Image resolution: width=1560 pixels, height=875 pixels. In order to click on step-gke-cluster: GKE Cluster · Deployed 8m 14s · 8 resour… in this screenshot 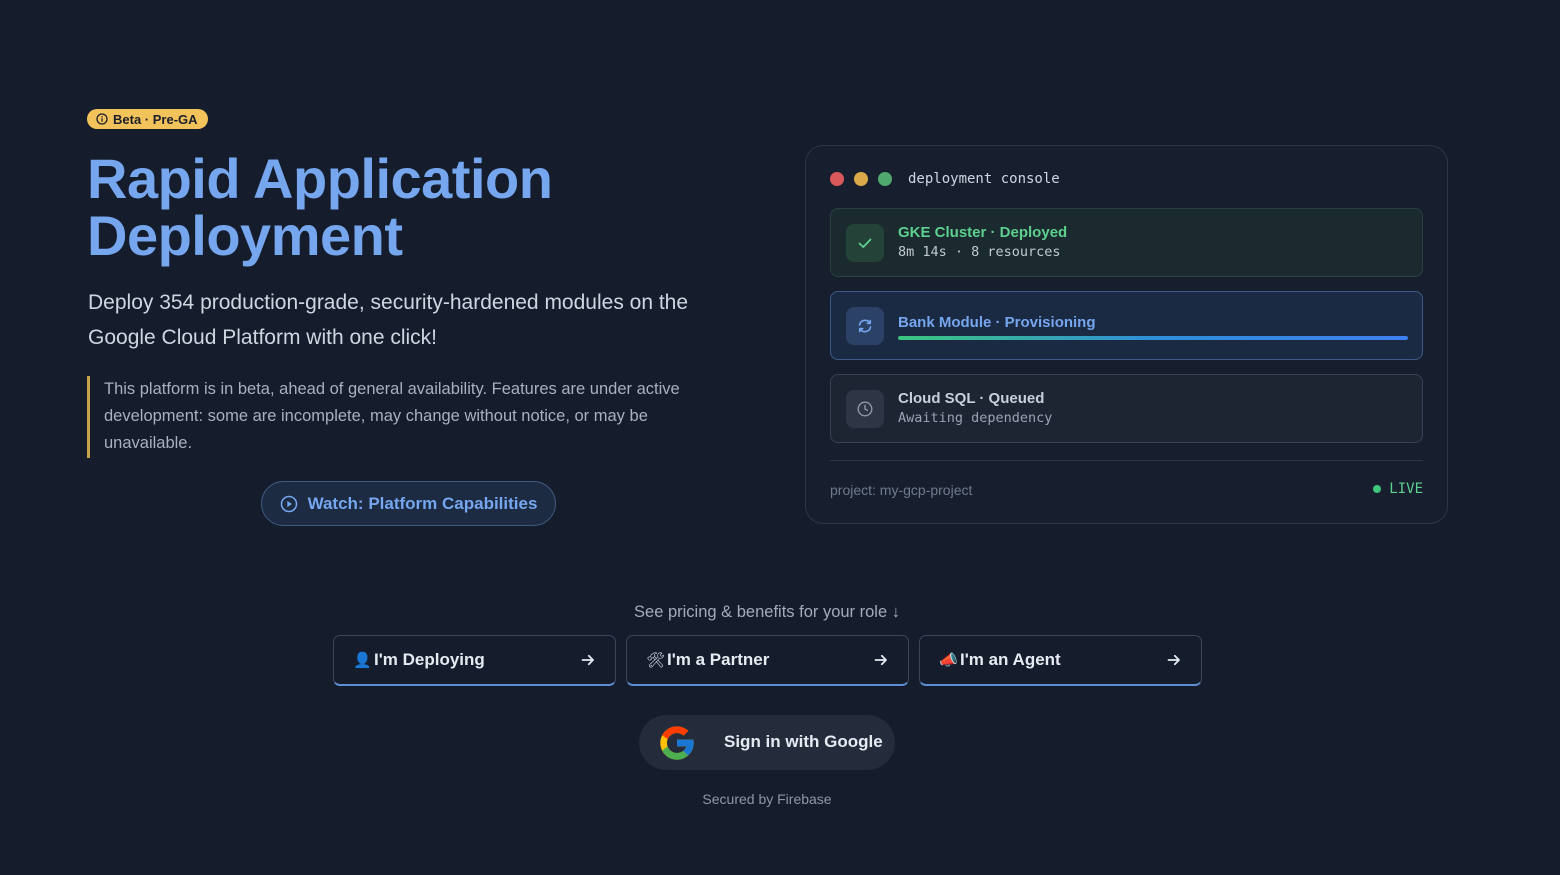, I will do `click(1126, 242)`.